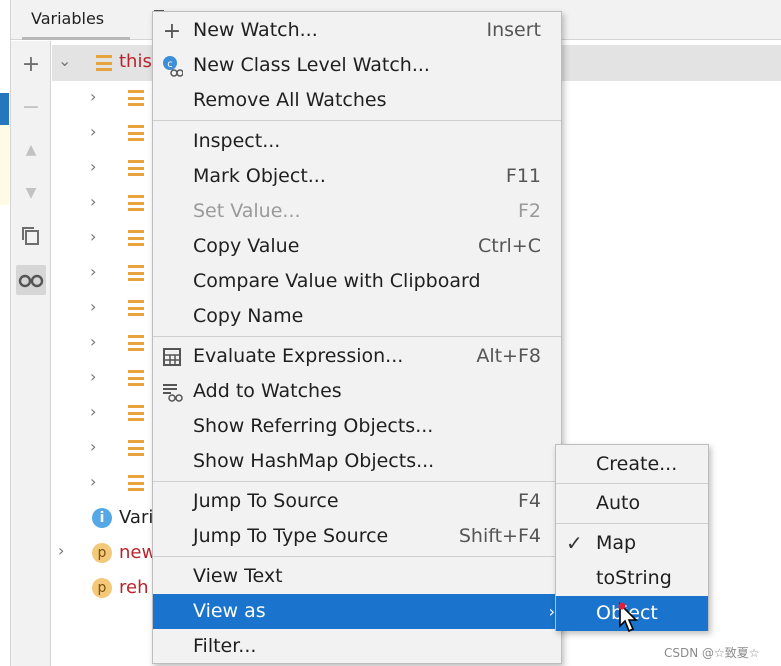 This screenshot has width=781, height=666. What do you see at coordinates (134, 587) in the screenshot?
I see `tree-row-label: reh` at bounding box center [134, 587].